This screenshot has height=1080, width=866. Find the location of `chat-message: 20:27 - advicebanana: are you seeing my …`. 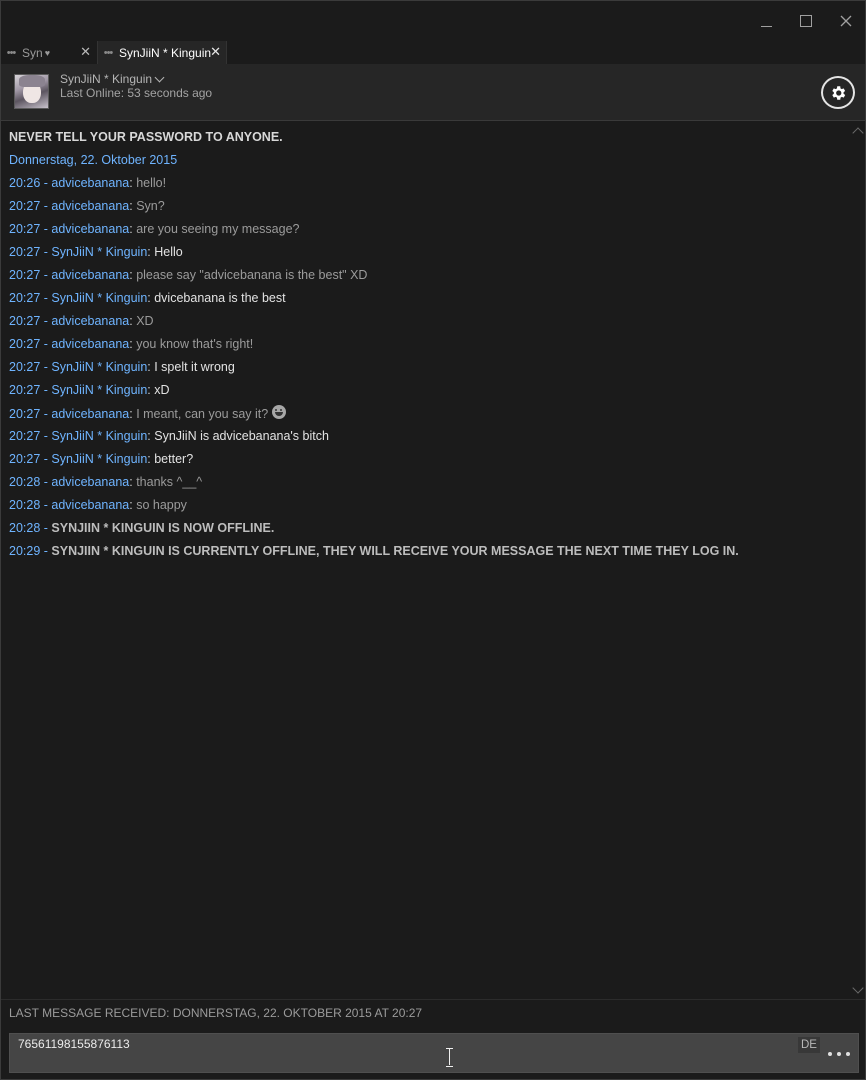

chat-message: 20:27 - advicebanana: are you seeing my … is located at coordinates (154, 229).